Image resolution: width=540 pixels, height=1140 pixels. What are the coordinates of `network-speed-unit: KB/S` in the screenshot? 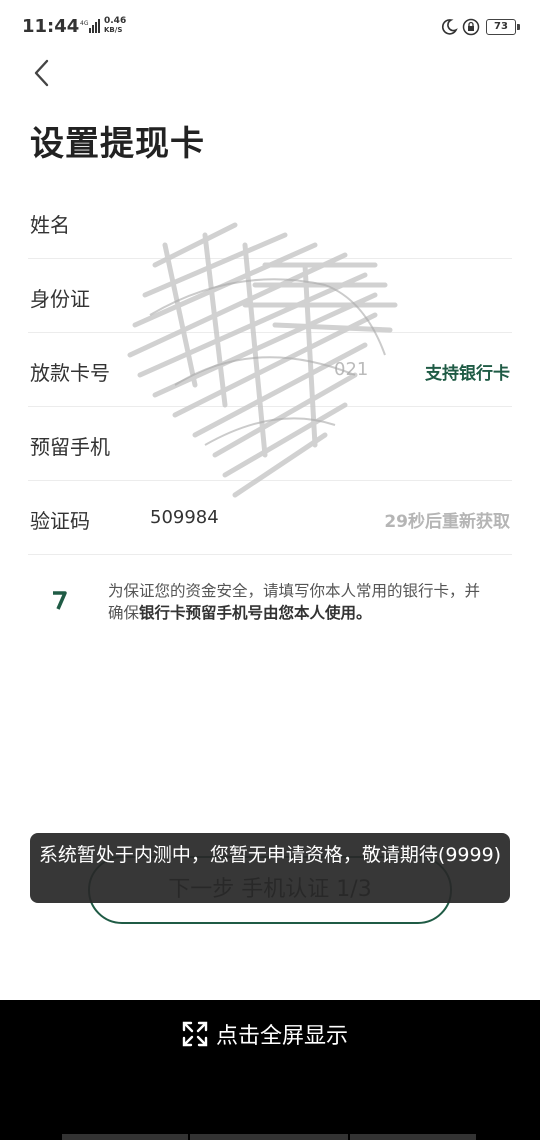 It's located at (113, 30).